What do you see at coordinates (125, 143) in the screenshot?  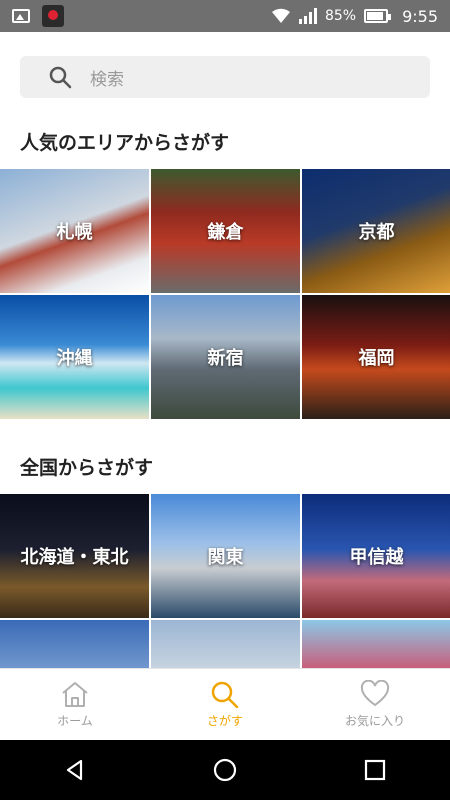 I see `popular-areas-title: 人気のエリアからさがす` at bounding box center [125, 143].